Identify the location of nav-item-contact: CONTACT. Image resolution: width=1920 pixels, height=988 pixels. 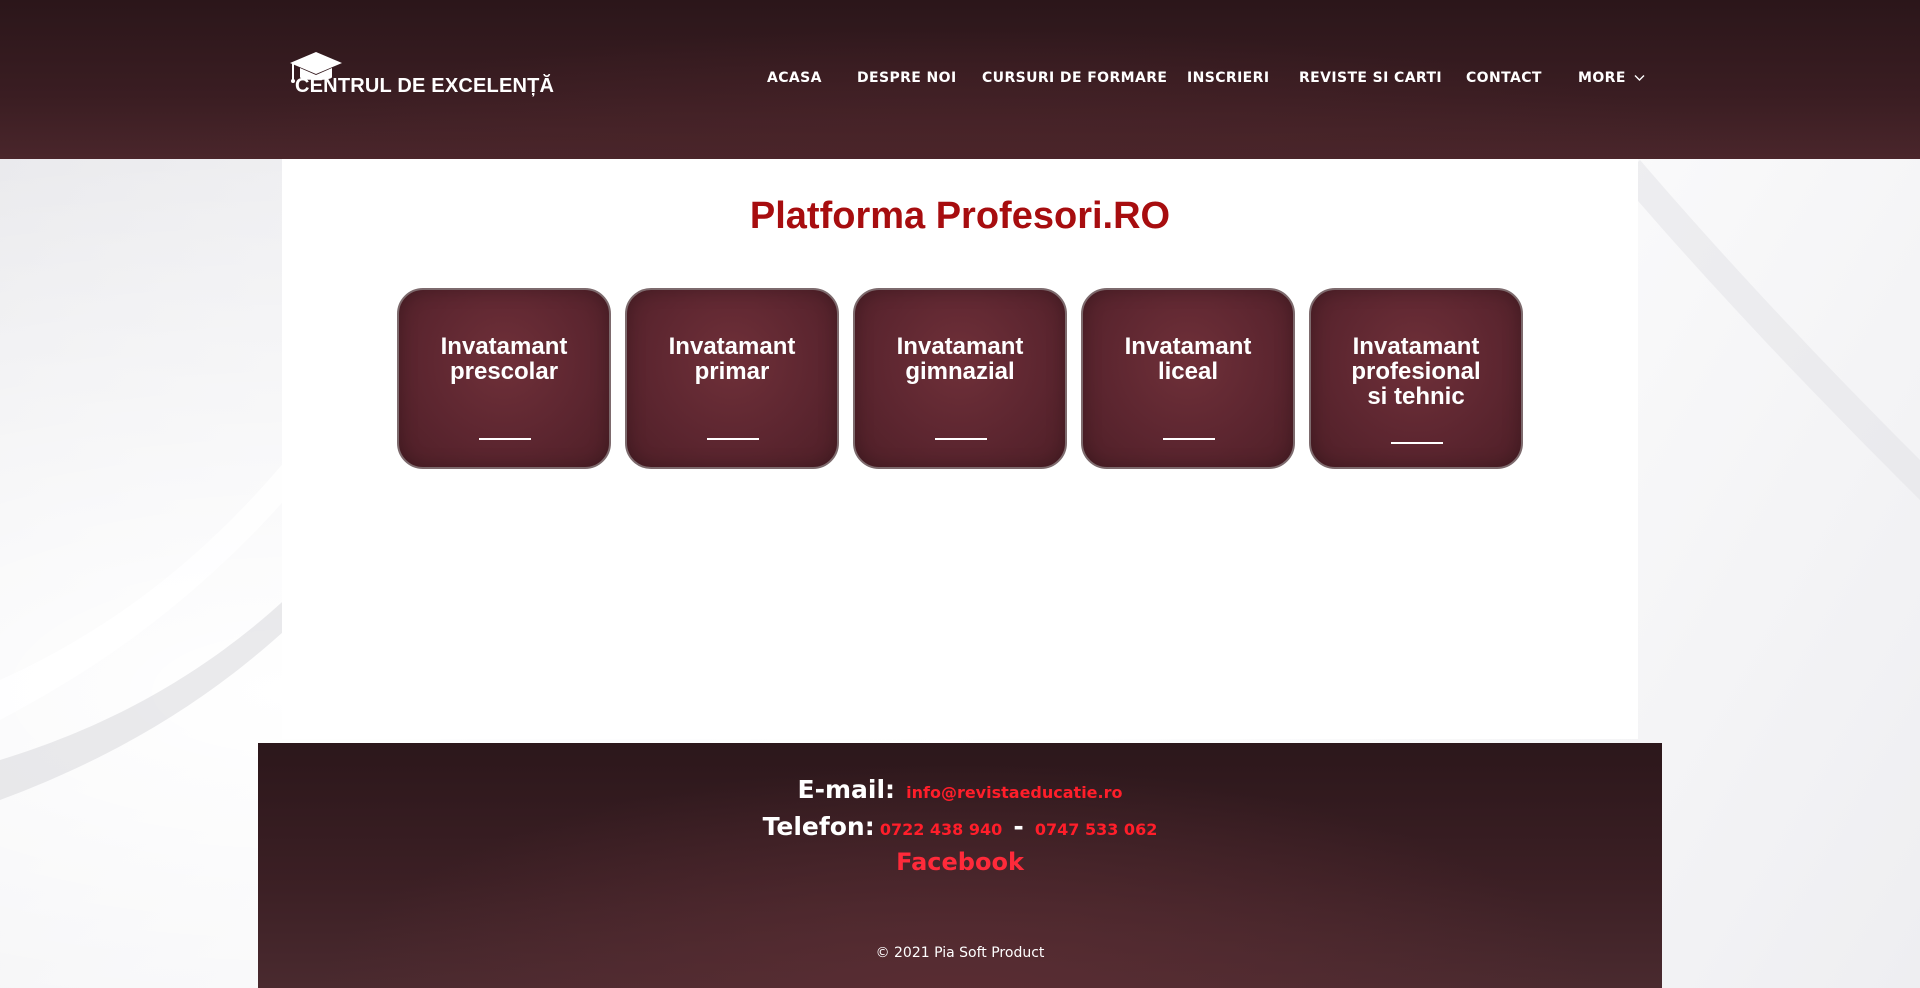
(1504, 78).